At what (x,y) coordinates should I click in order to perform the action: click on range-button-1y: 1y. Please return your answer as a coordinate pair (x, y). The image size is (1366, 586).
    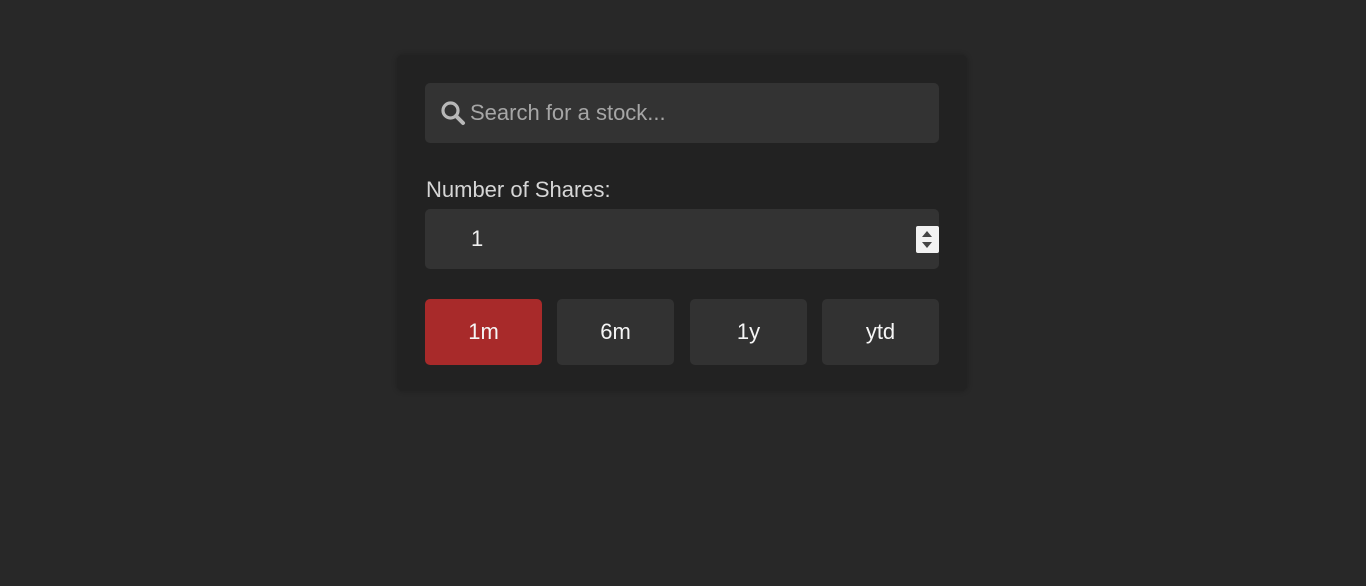
    Looking at the image, I should click on (748, 332).